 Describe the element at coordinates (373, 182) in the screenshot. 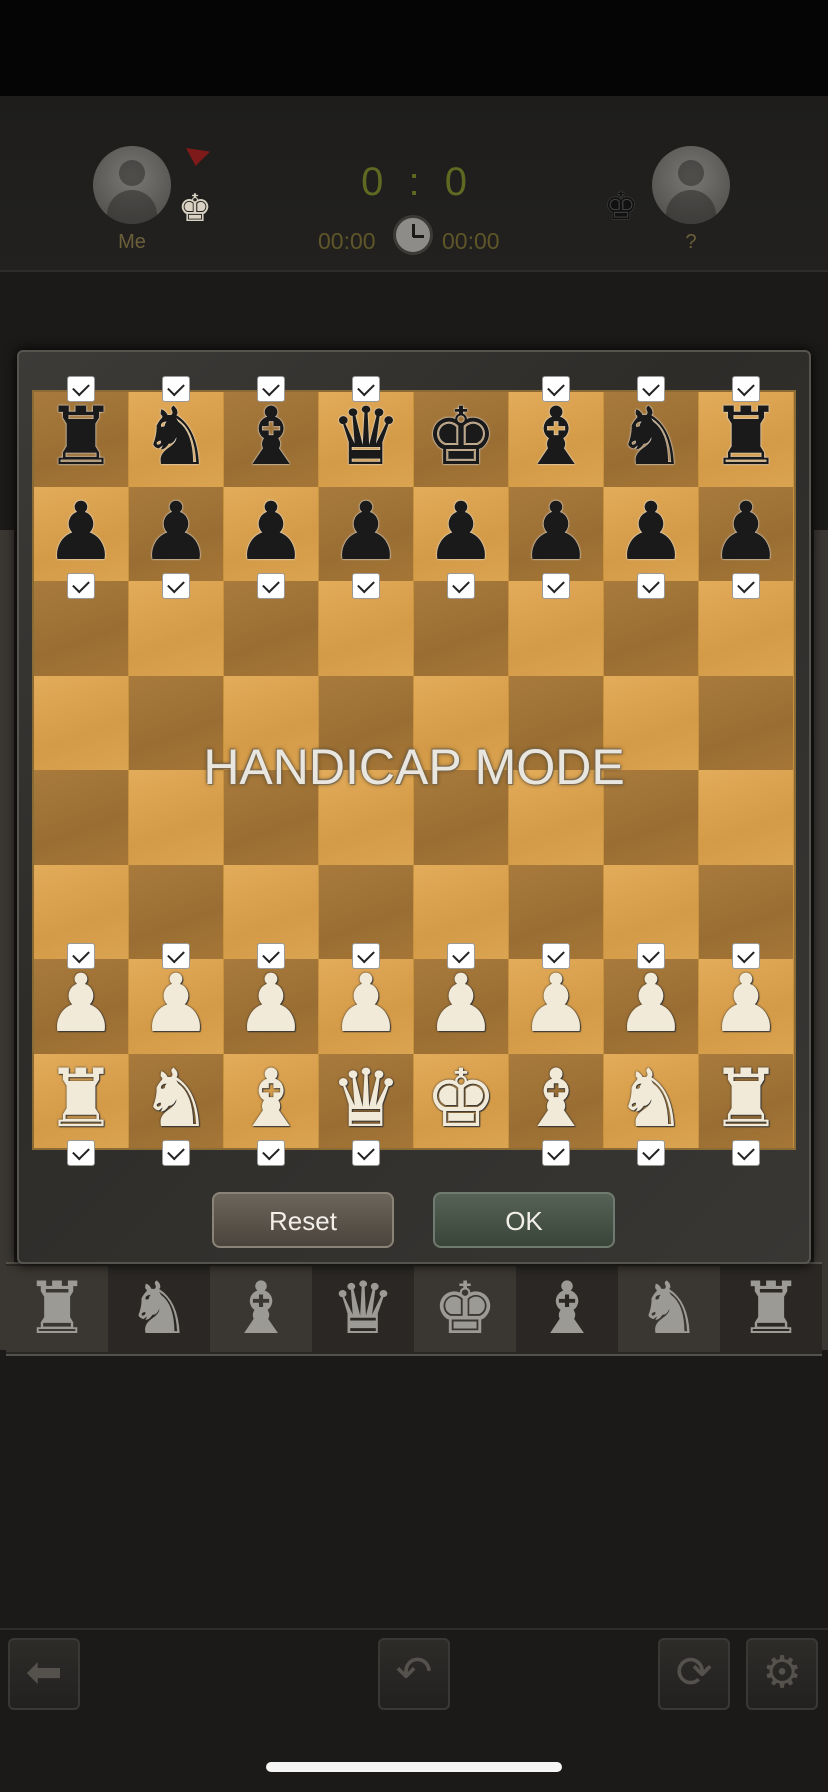

I see `score-left: 0` at that location.